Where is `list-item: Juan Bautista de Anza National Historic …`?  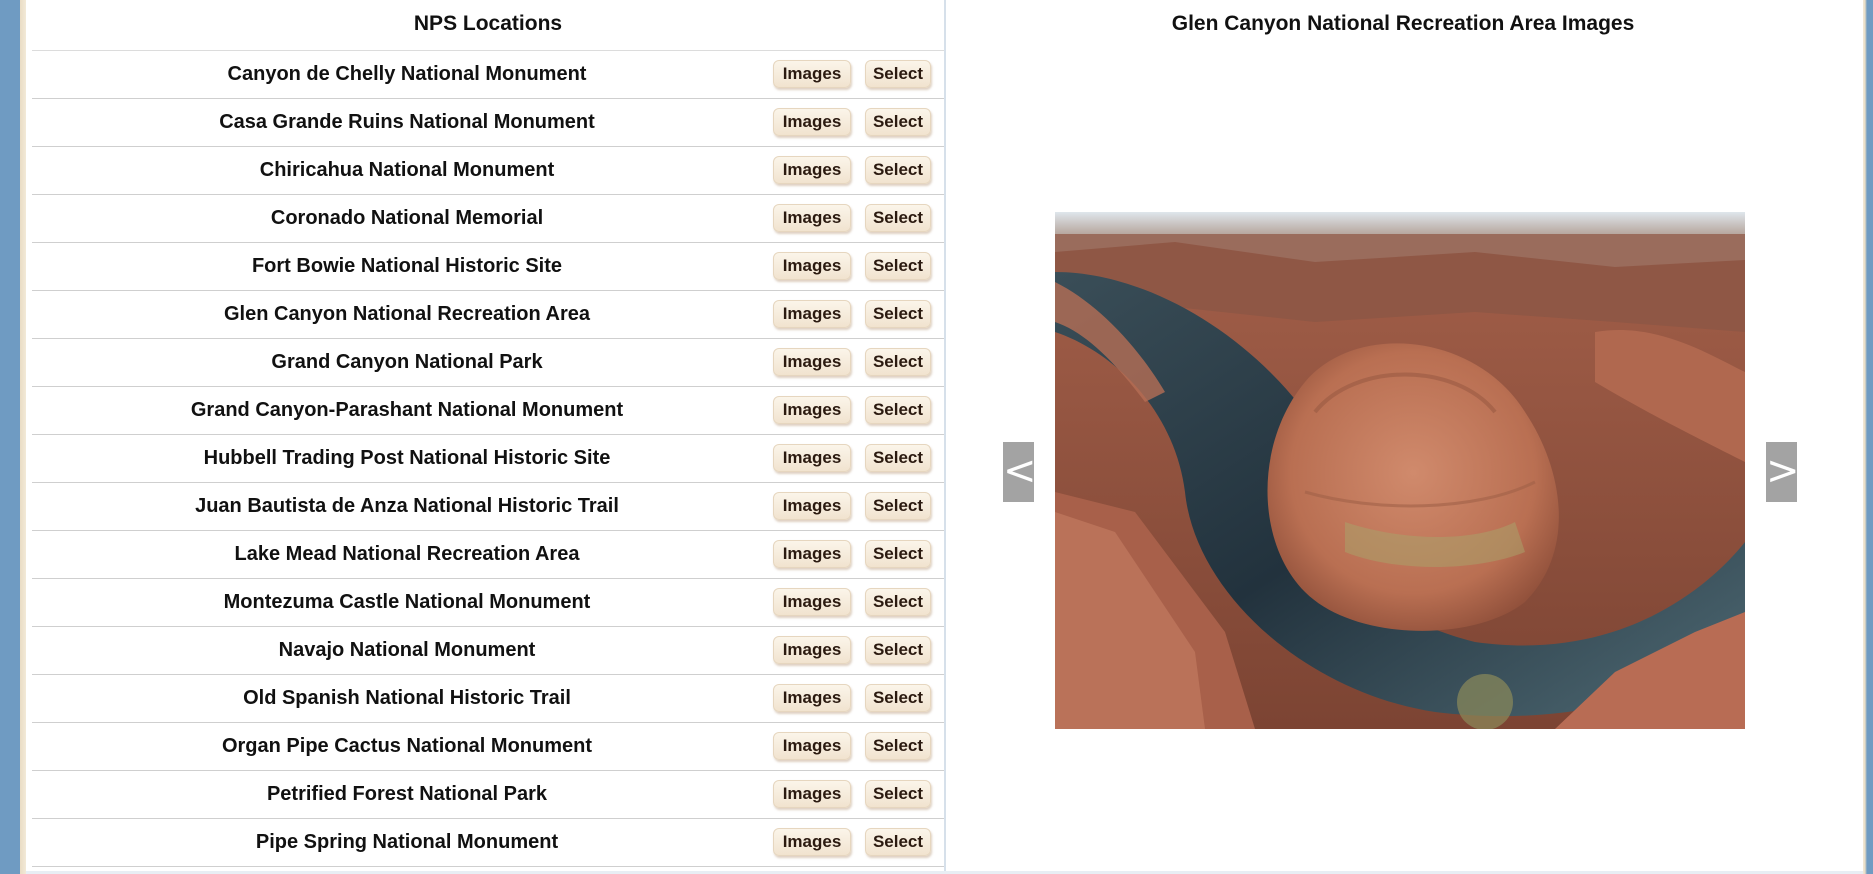 list-item: Juan Bautista de Anza National Historic … is located at coordinates (488, 507).